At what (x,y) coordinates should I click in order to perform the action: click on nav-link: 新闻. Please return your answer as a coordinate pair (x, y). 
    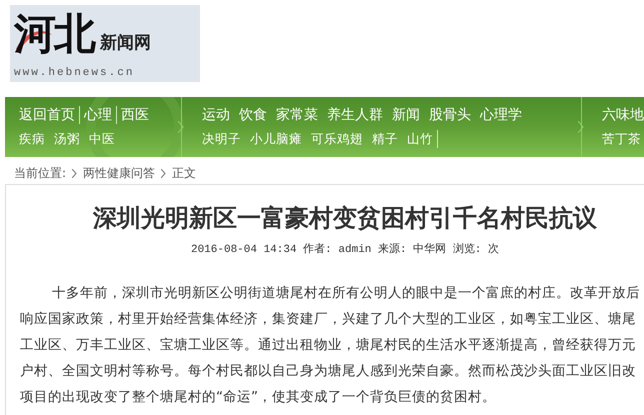
    Looking at the image, I should click on (410, 115).